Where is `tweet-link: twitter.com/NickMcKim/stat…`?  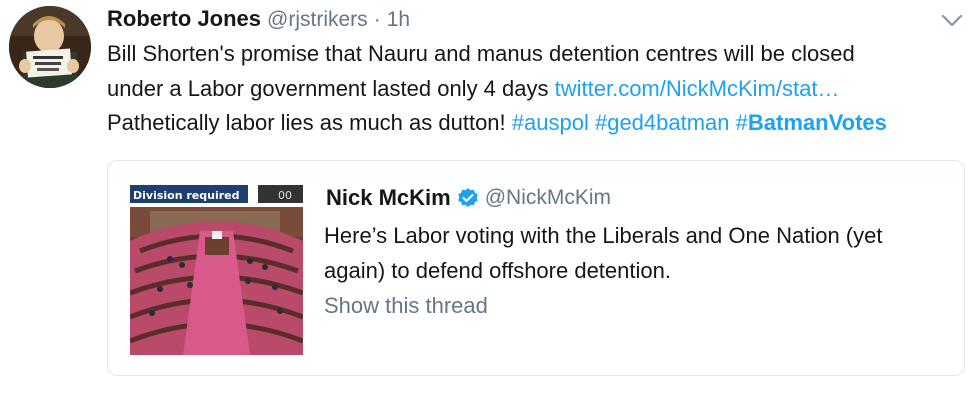 tweet-link: twitter.com/NickMcKim/stat… is located at coordinates (697, 88).